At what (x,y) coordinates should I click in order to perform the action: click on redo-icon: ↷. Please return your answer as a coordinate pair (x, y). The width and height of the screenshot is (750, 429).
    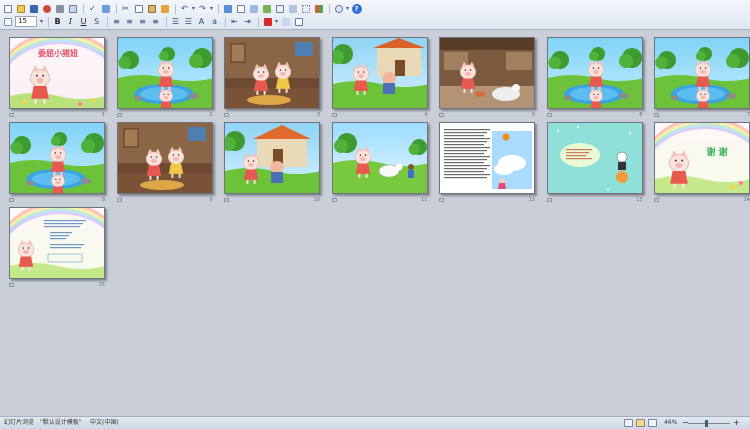
    Looking at the image, I should click on (202, 8).